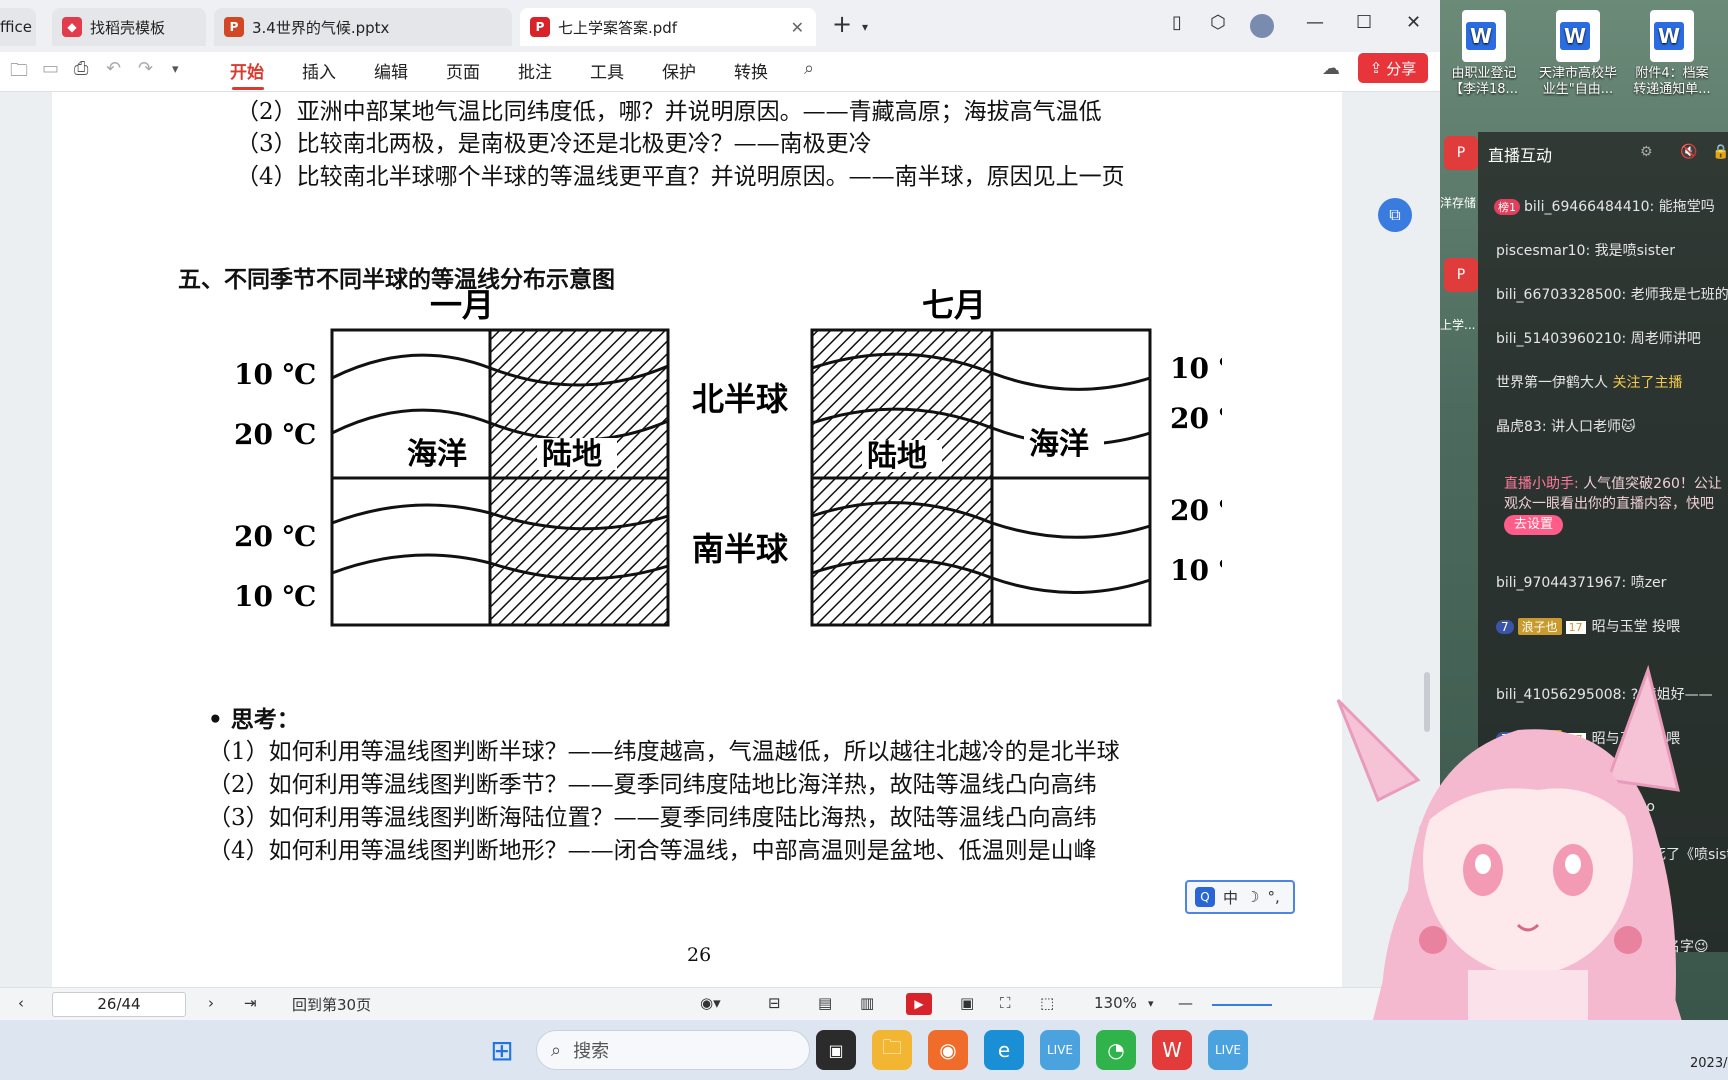  I want to click on wps-icon: W, so click(1172, 1050).